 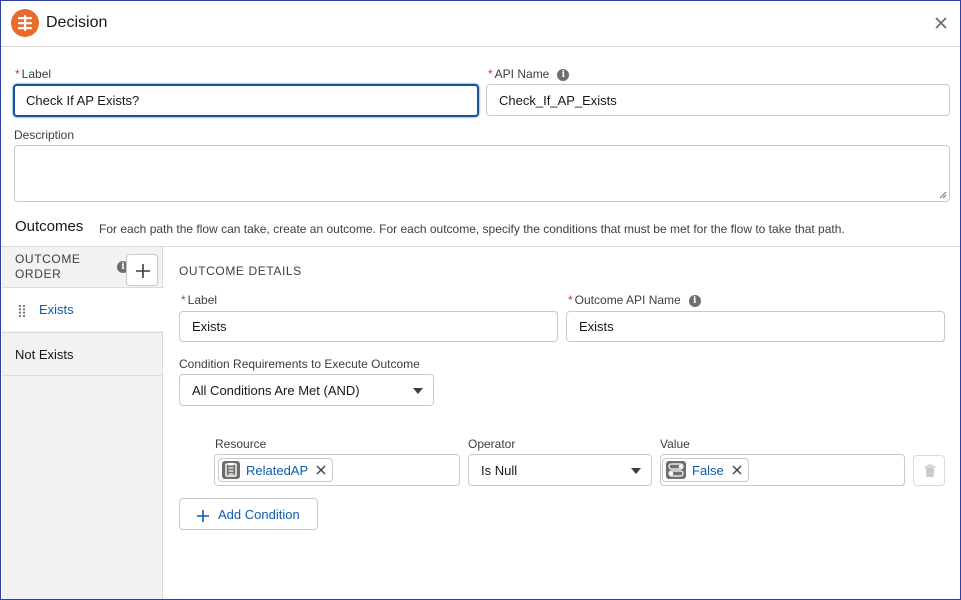 What do you see at coordinates (77, 22) in the screenshot?
I see `dialog-title: Decision` at bounding box center [77, 22].